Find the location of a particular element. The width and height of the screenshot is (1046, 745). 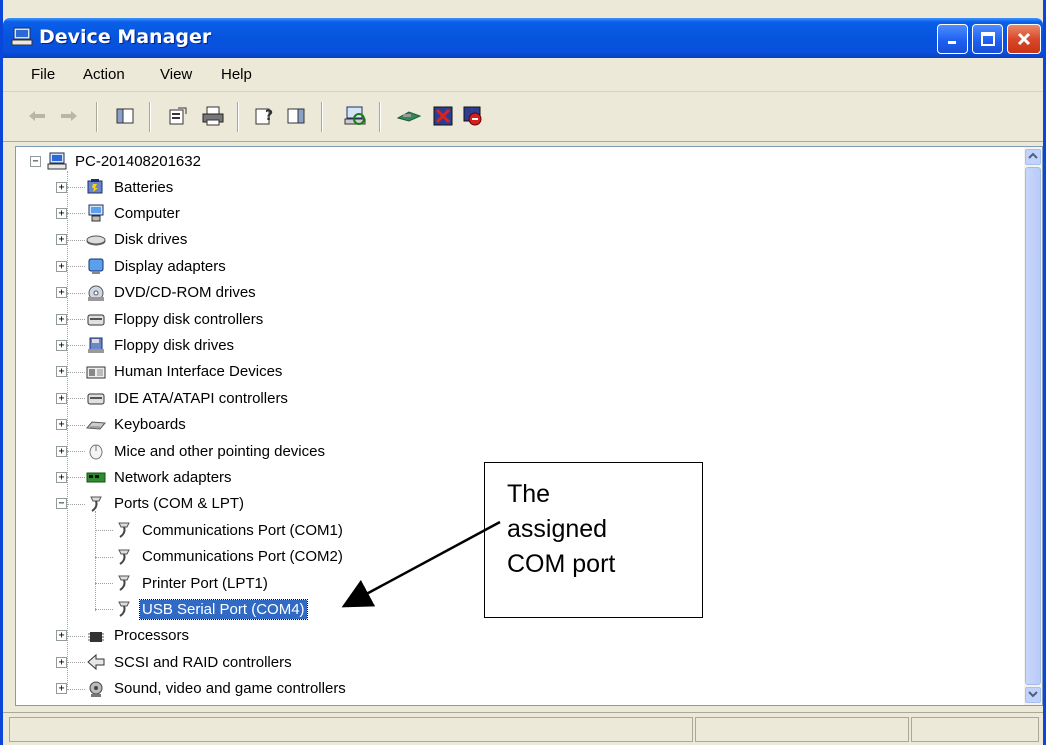

close-icon is located at coordinates (1024, 39).